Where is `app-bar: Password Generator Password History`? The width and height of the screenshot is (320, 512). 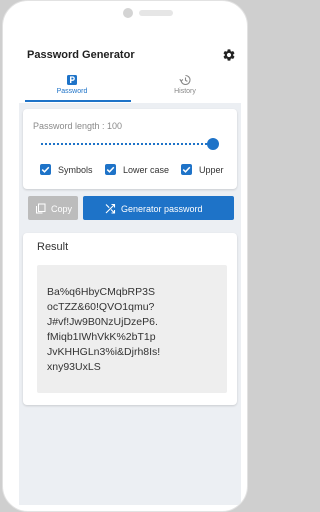 app-bar: Password Generator Password History is located at coordinates (130, 71).